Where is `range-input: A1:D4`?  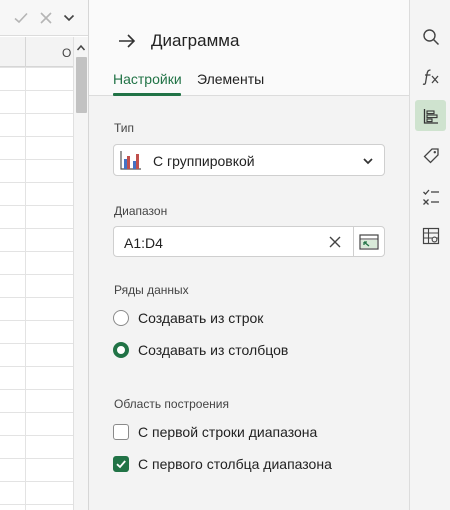
range-input: A1:D4 is located at coordinates (233, 241).